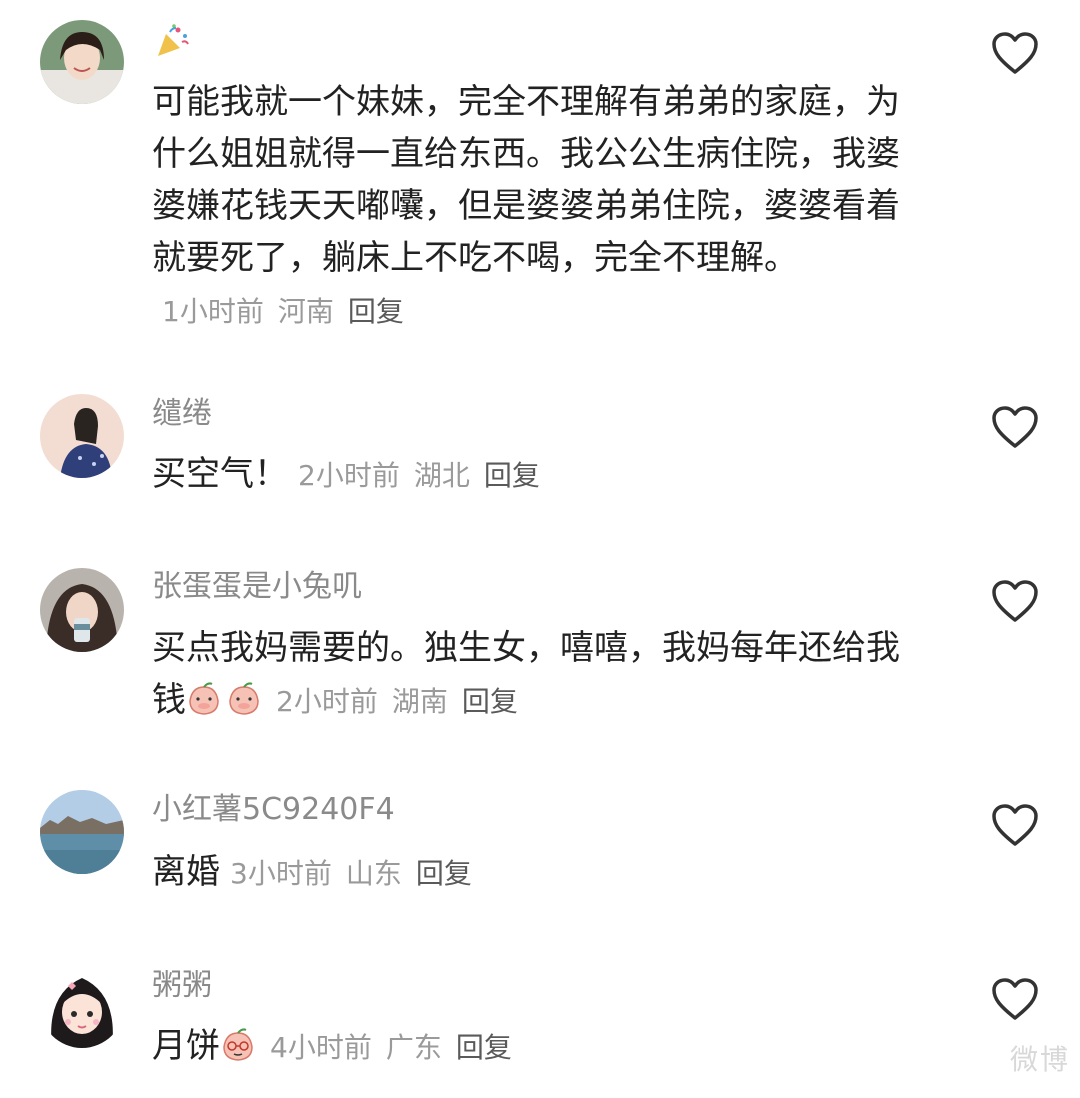  I want to click on comment-meta: 1小时前 河南 回复, so click(283, 311).